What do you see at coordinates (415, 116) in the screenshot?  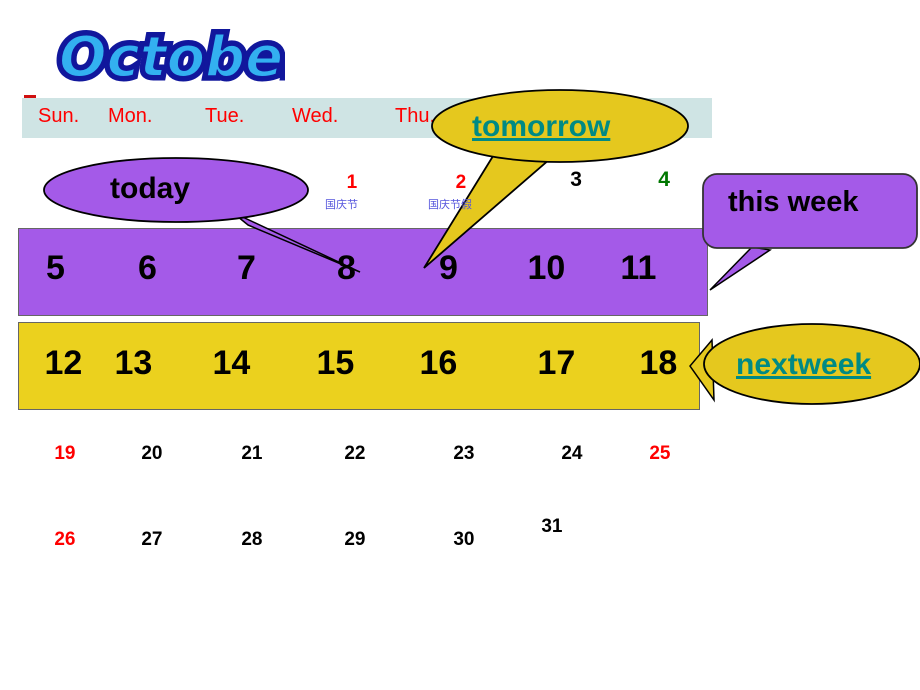 I see `weekday-label-thu: Thu.` at bounding box center [415, 116].